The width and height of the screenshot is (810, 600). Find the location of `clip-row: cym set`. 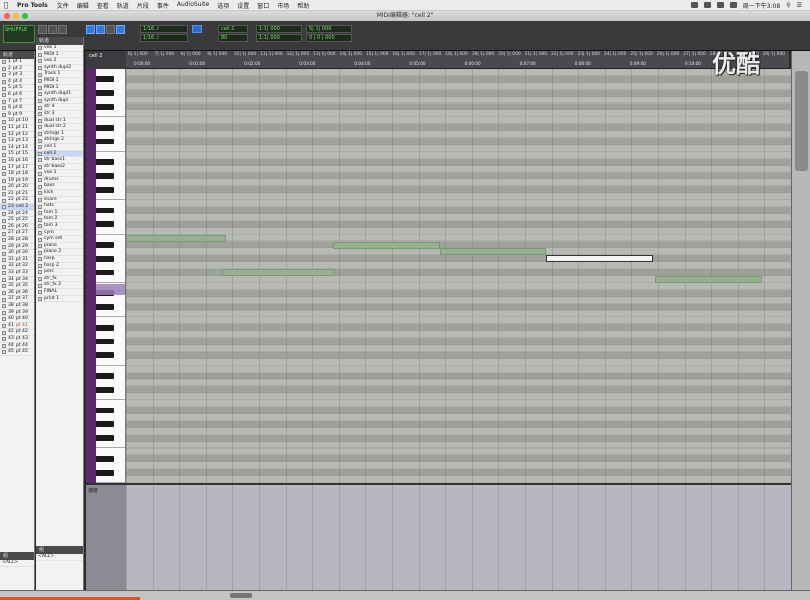

clip-row: cym set is located at coordinates (59, 239).